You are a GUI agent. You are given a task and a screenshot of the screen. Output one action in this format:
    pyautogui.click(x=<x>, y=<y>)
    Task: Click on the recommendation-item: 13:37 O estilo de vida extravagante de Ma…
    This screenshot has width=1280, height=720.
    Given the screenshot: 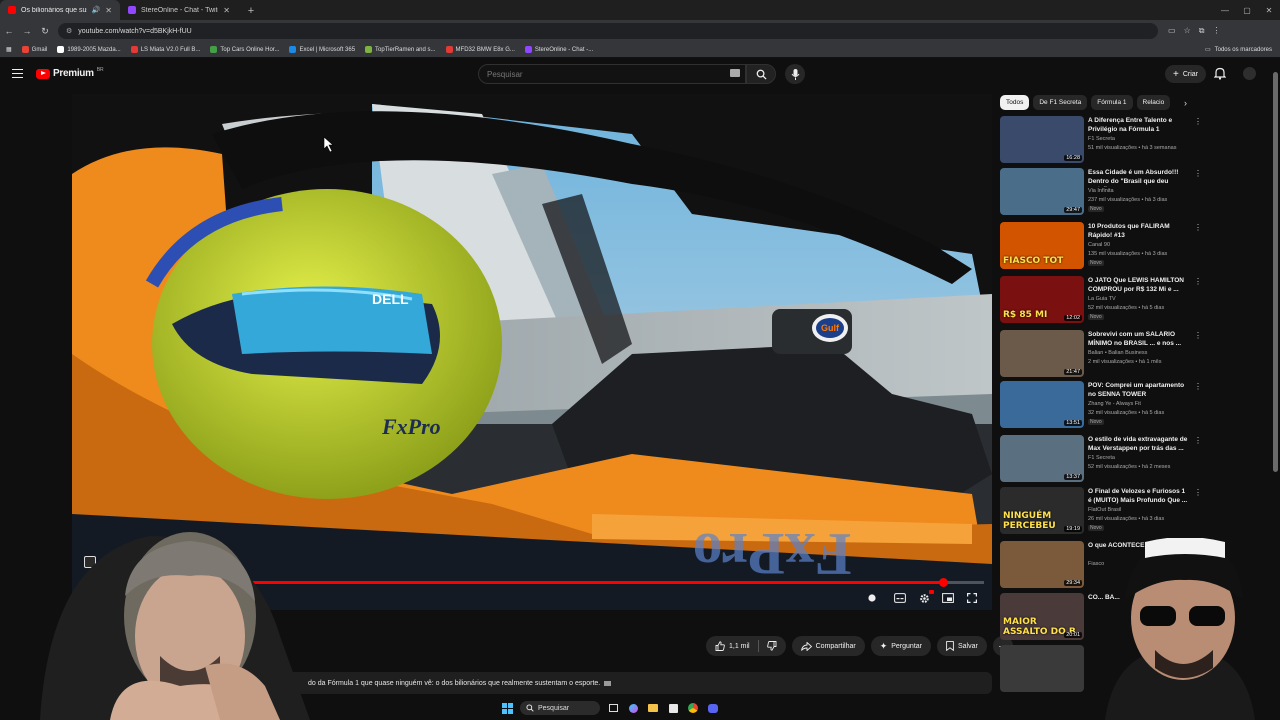 What is the action you would take?
    pyautogui.click(x=1101, y=460)
    